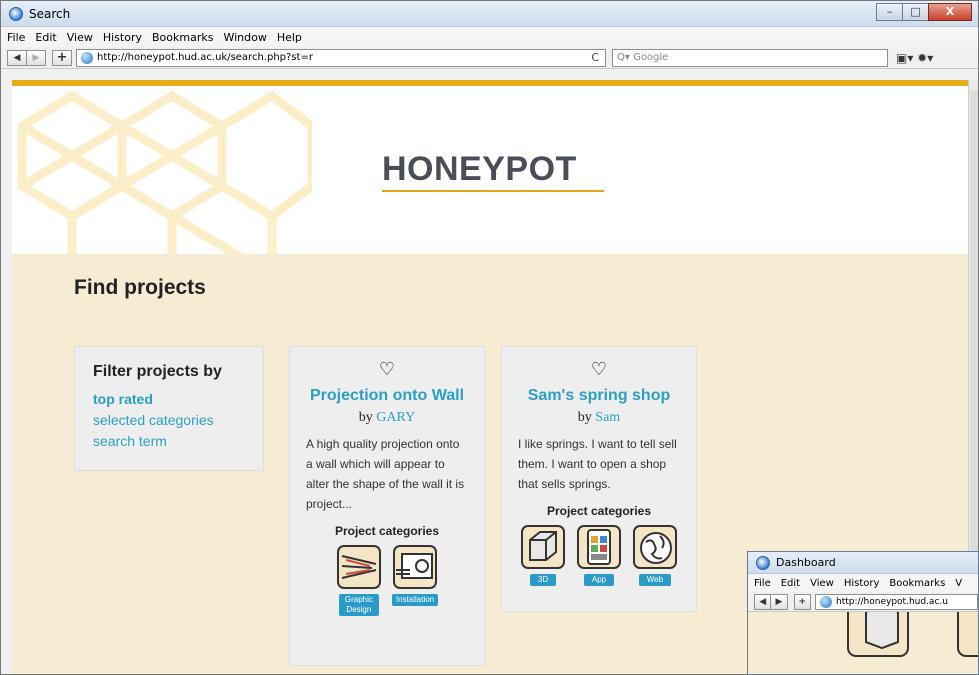 Image resolution: width=979 pixels, height=675 pixels. I want to click on category-badge: Installation, so click(415, 600).